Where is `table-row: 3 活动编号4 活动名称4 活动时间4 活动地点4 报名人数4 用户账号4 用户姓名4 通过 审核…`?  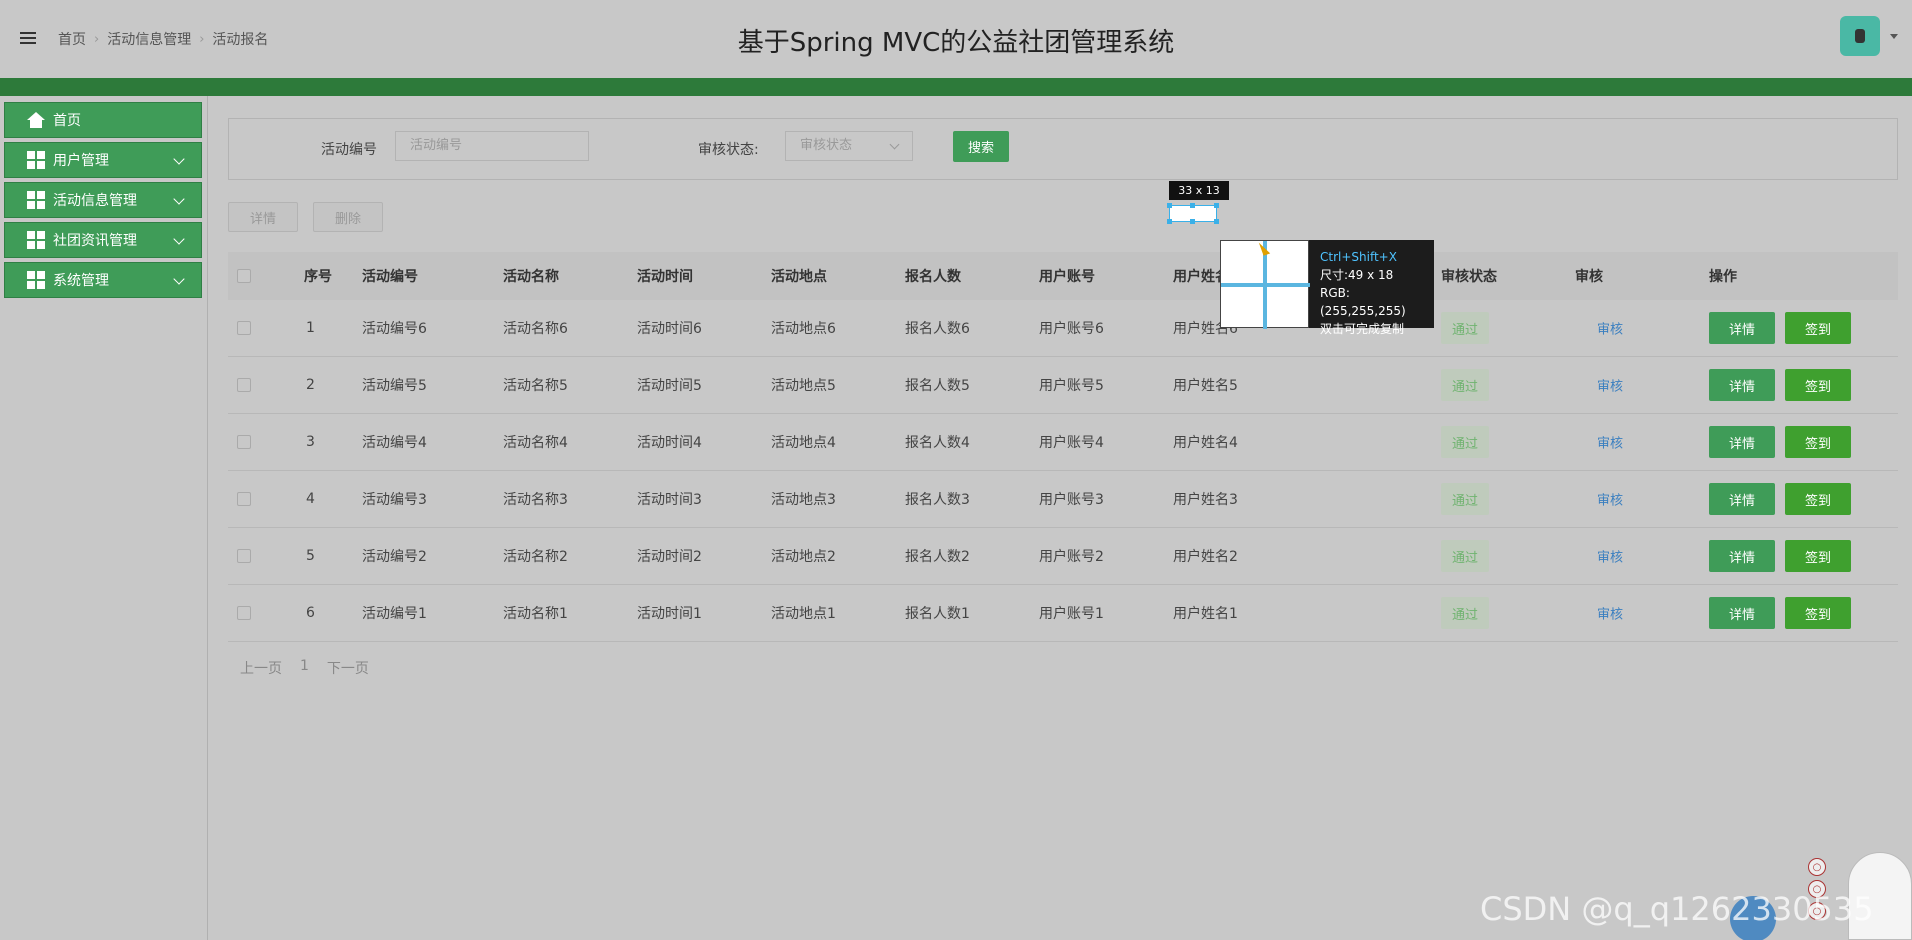
table-row: 3 活动编号4 活动名称4 活动时间4 活动地点4 报名人数4 用户账号4 用户姓名4 通过 审核… is located at coordinates (1063, 442).